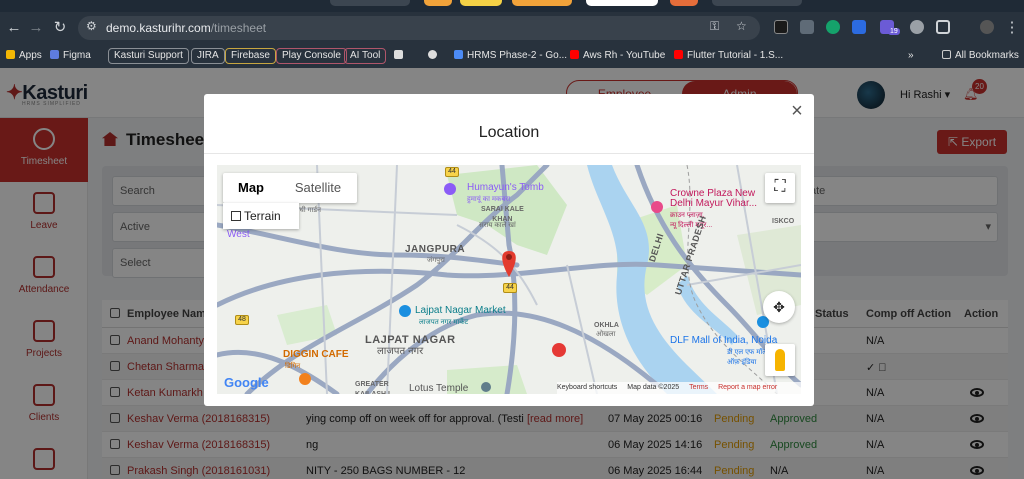  I want to click on modal-title: Location, so click(509, 132).